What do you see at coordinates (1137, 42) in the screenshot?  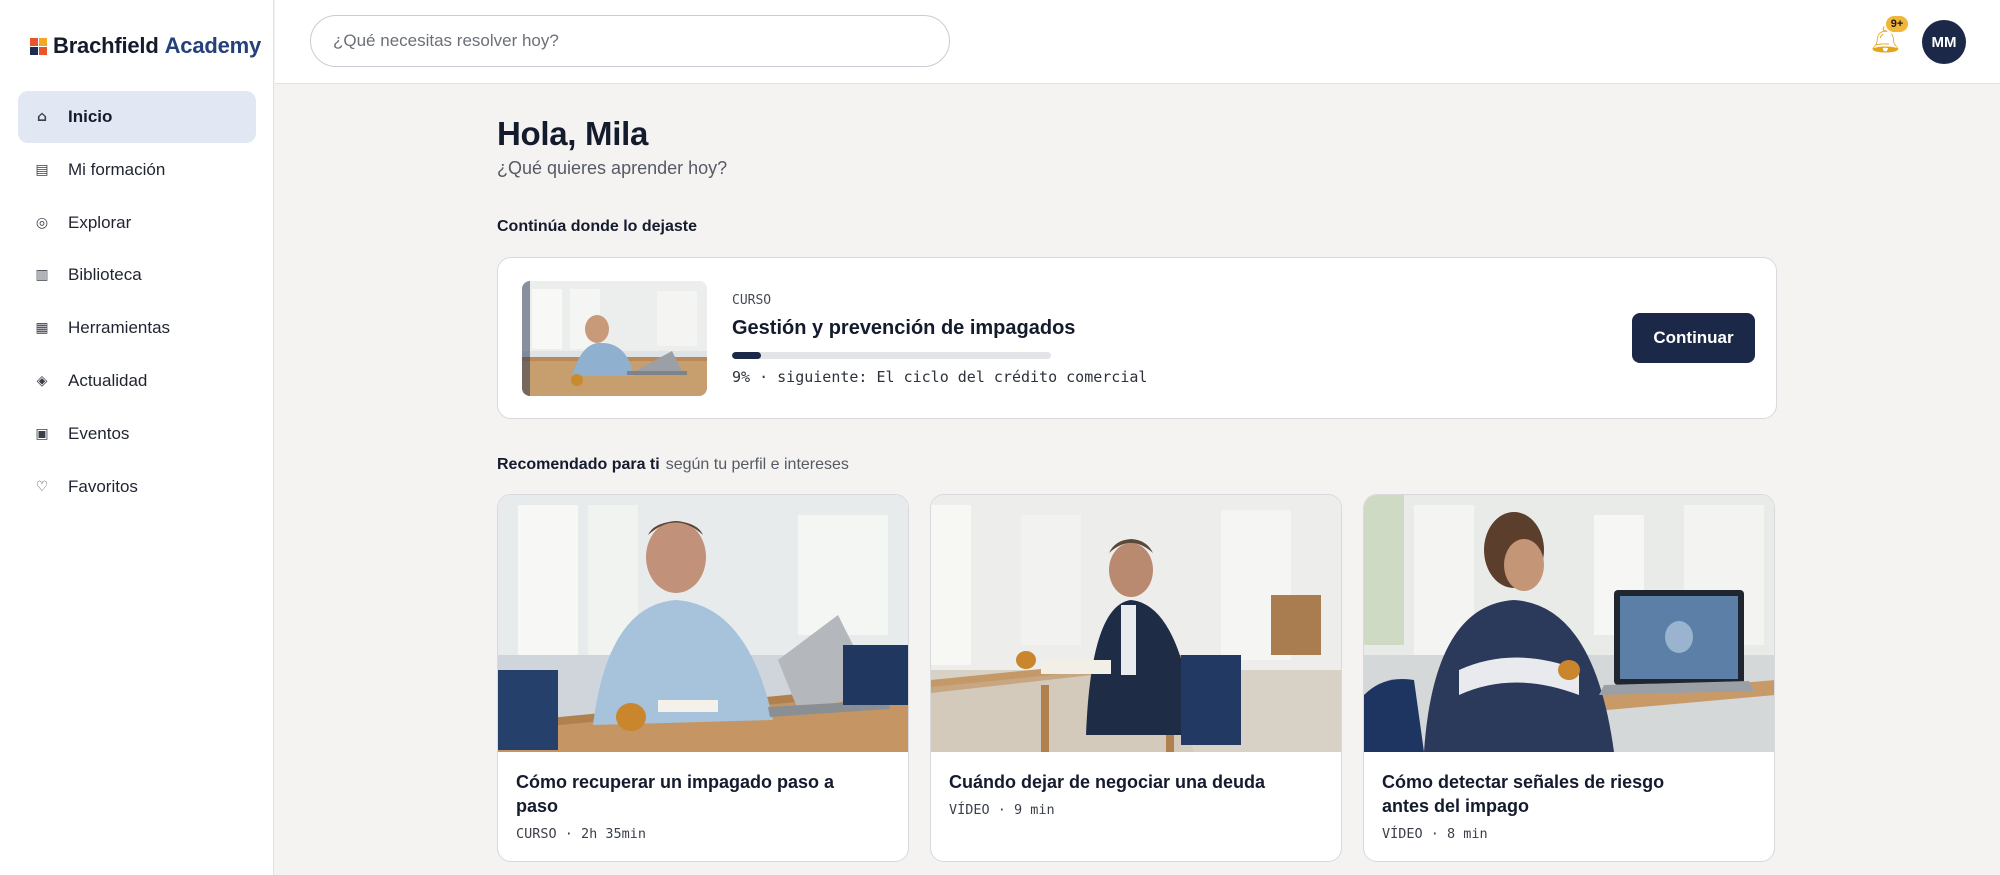 I see `top-bar: 🔔︎ 9+ MM` at bounding box center [1137, 42].